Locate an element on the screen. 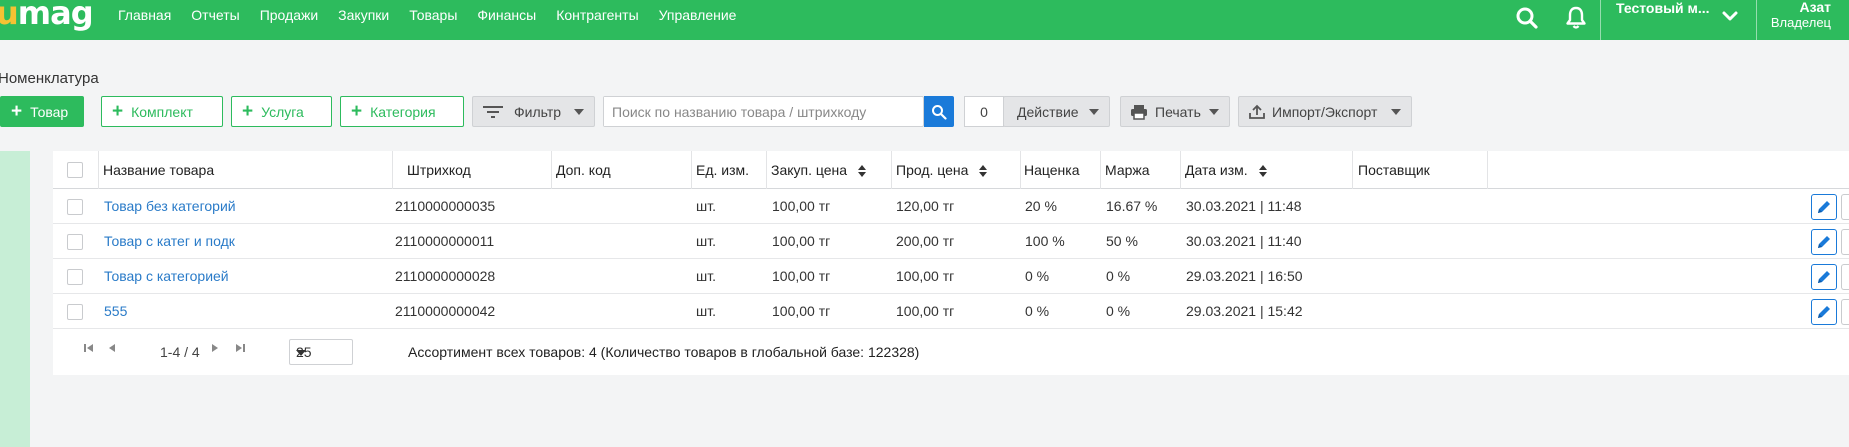 This screenshot has width=1849, height=447. add-category-label: Категория is located at coordinates (403, 111).